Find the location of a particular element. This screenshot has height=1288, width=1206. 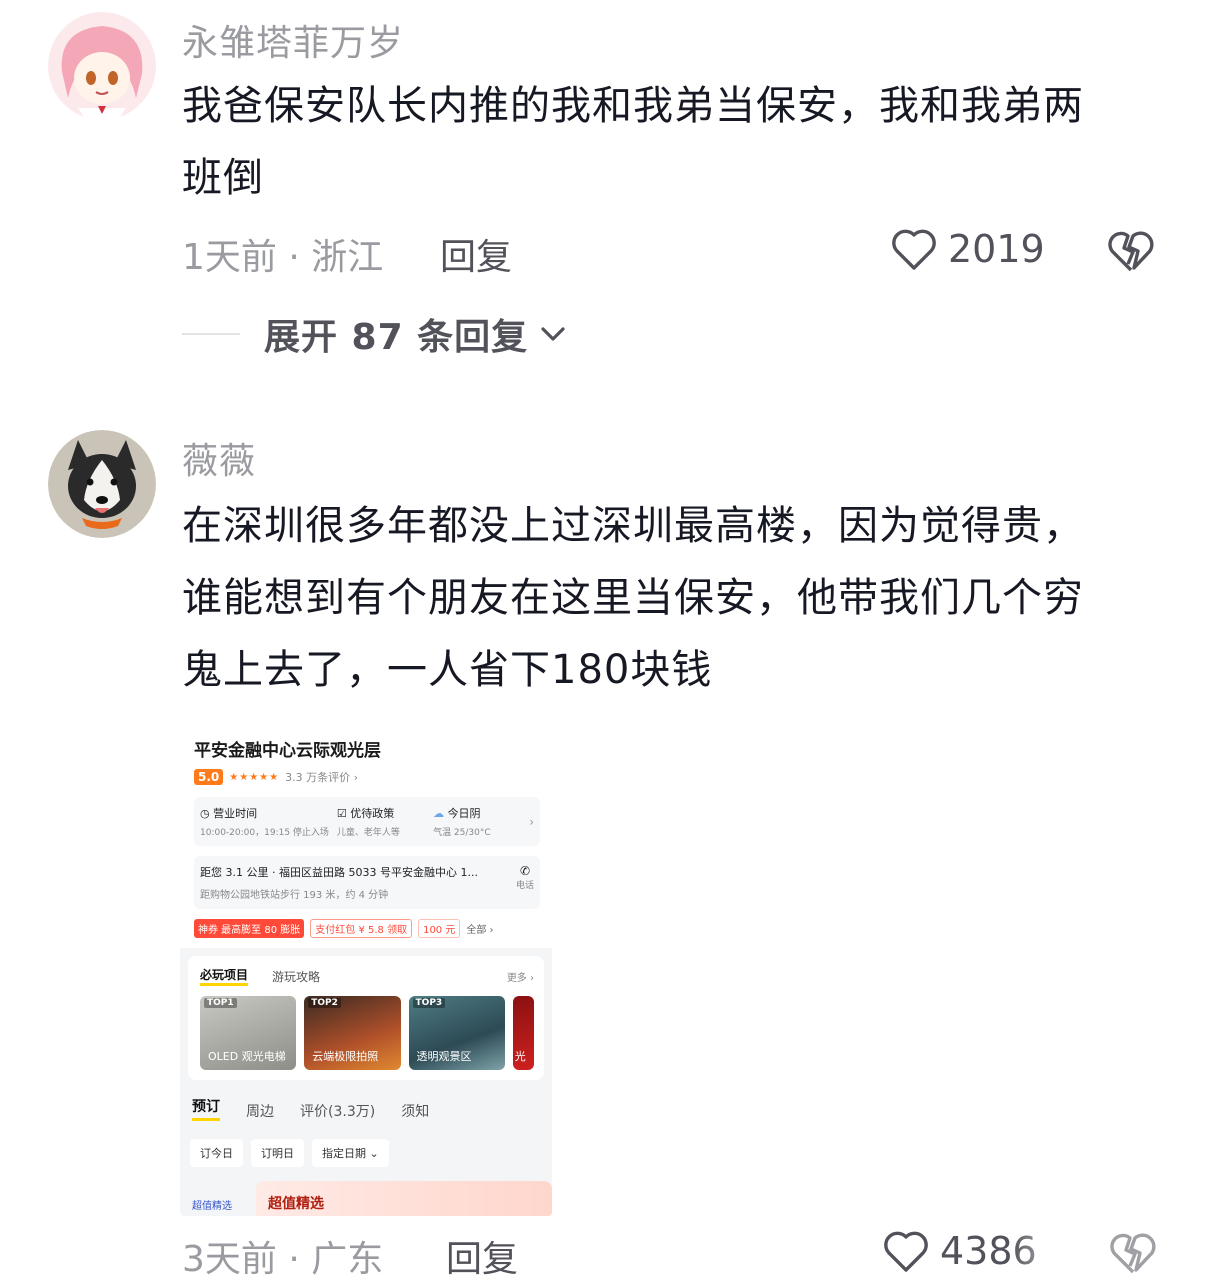

thumb-row: TOP1 OLED 观光电梯 TOP2 云端极限拍照 TOP3 透明观景区 光 is located at coordinates (367, 1033).